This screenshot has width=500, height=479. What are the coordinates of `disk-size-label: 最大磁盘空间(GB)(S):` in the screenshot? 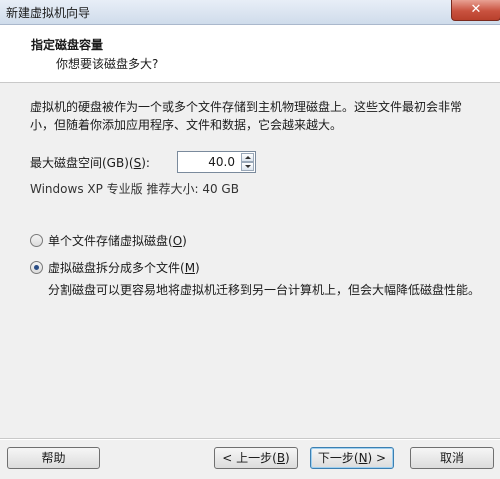 It's located at (90, 163).